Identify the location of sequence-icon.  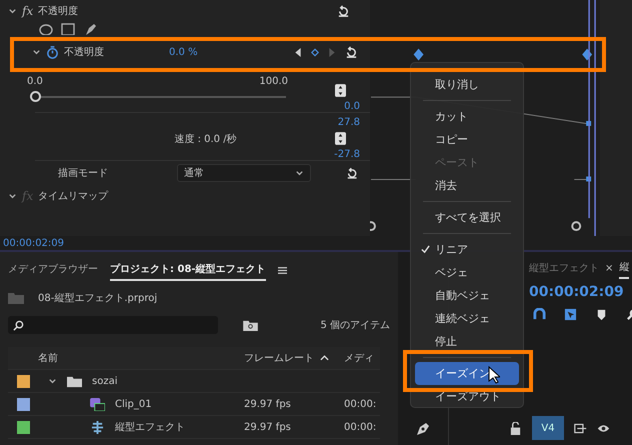
(97, 427).